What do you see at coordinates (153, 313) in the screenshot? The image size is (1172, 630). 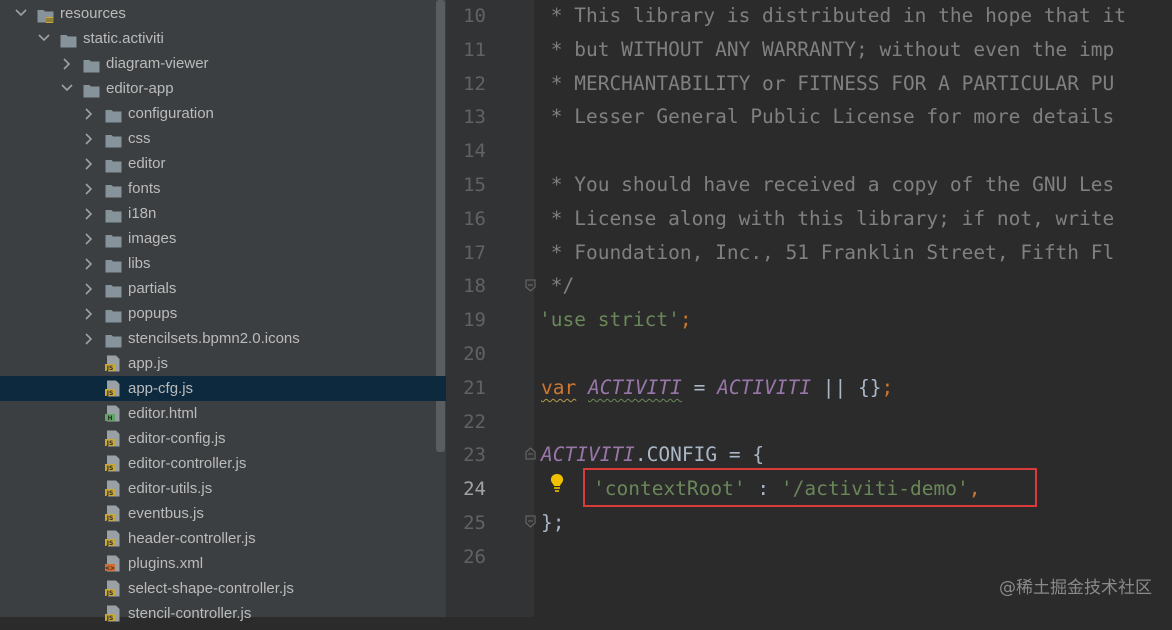 I see `tree-item-label: popups` at bounding box center [153, 313].